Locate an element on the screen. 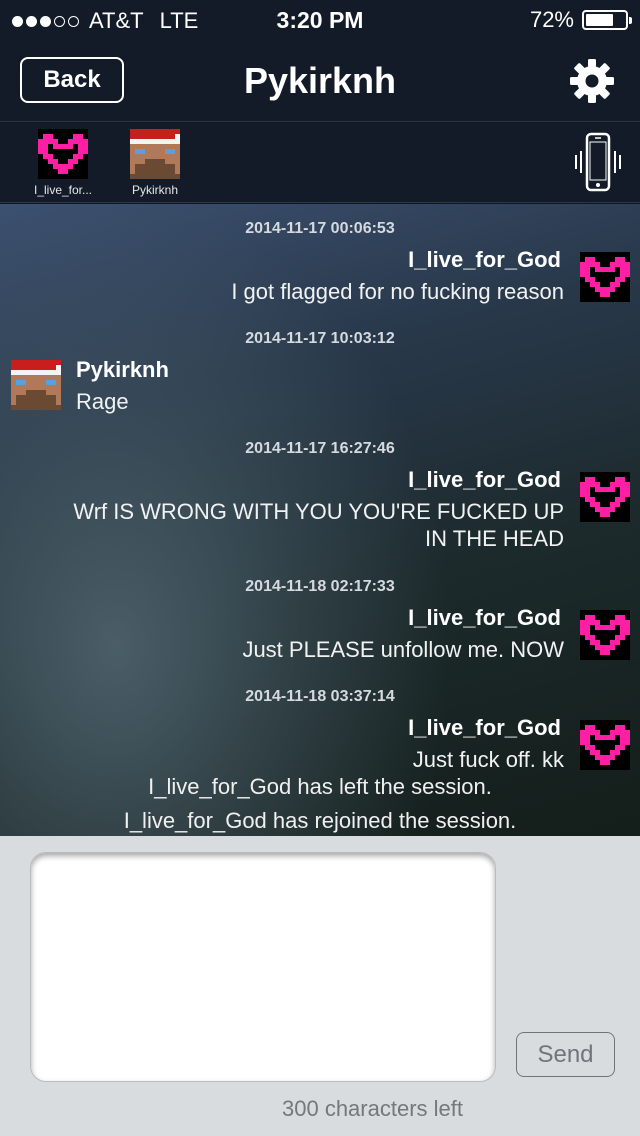 This screenshot has width=640, height=1136. phone-vibrate-icon is located at coordinates (598, 162).